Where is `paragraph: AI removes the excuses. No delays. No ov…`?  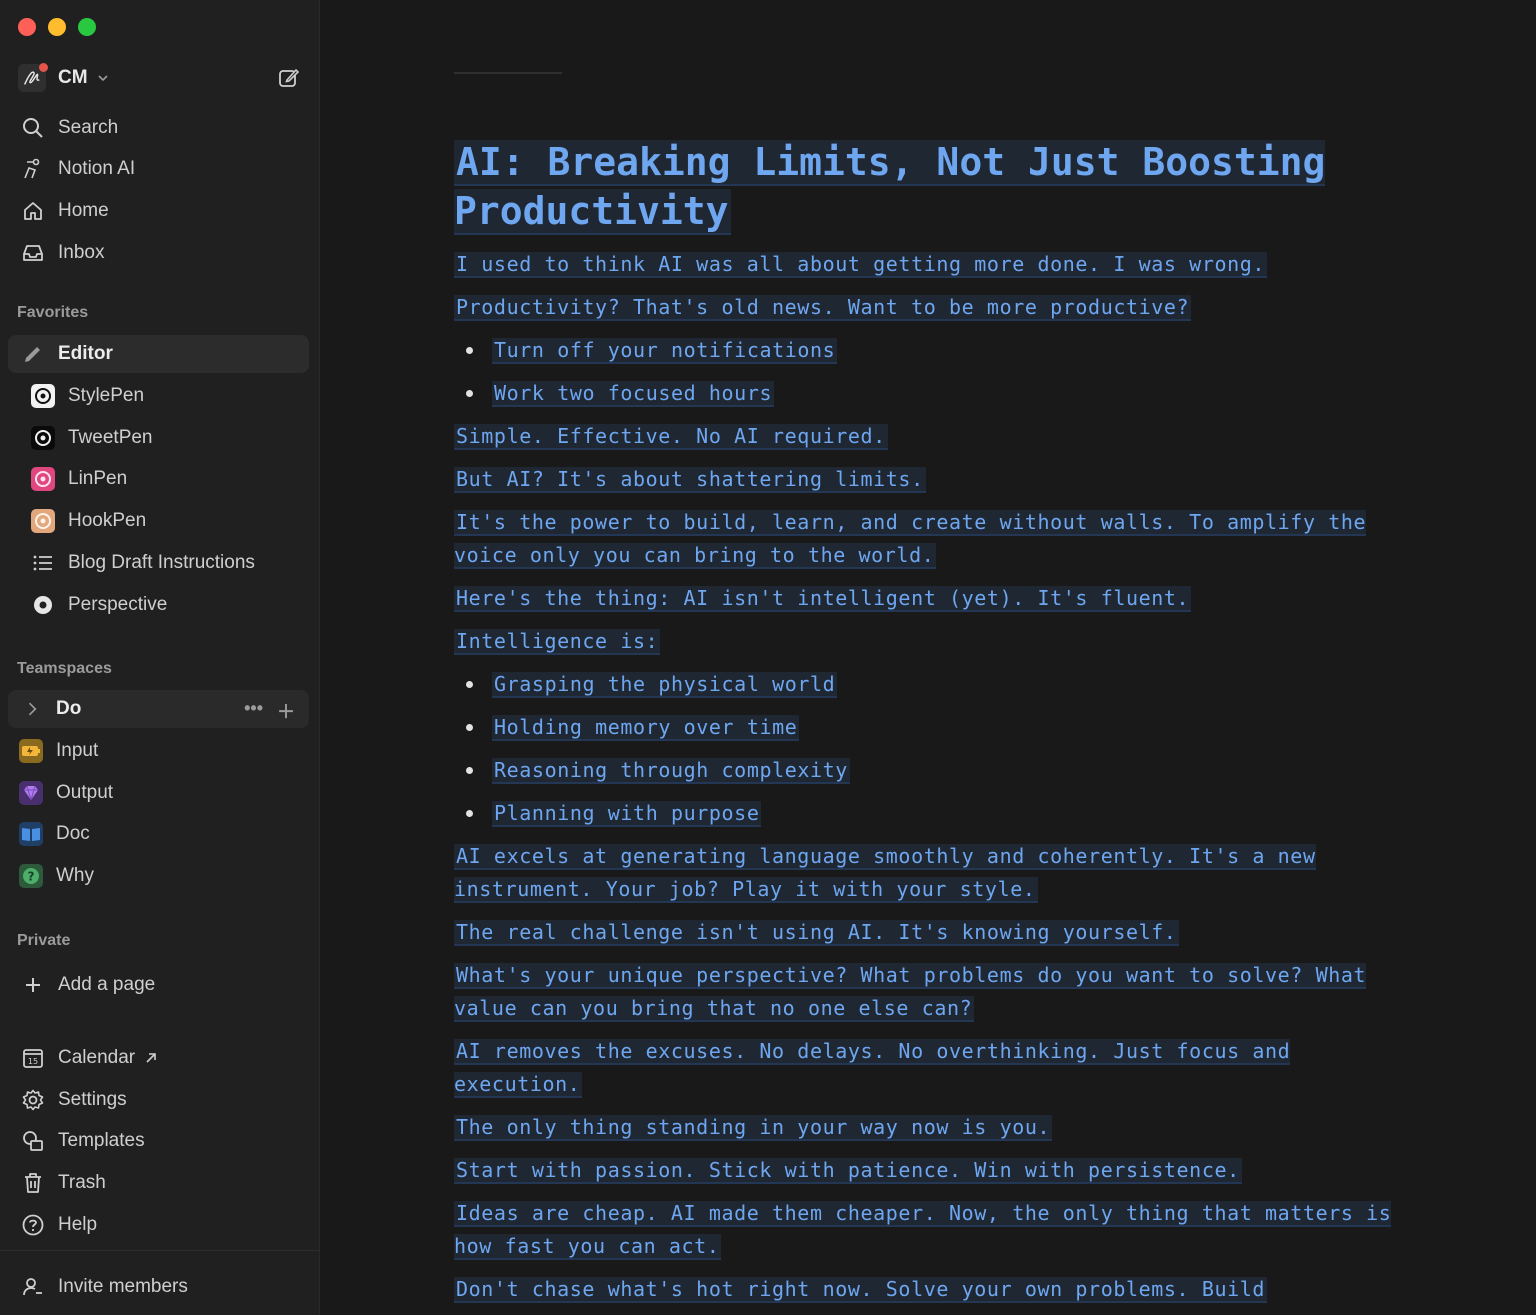 paragraph: AI removes the excuses. No delays. No ov… is located at coordinates (934, 1068).